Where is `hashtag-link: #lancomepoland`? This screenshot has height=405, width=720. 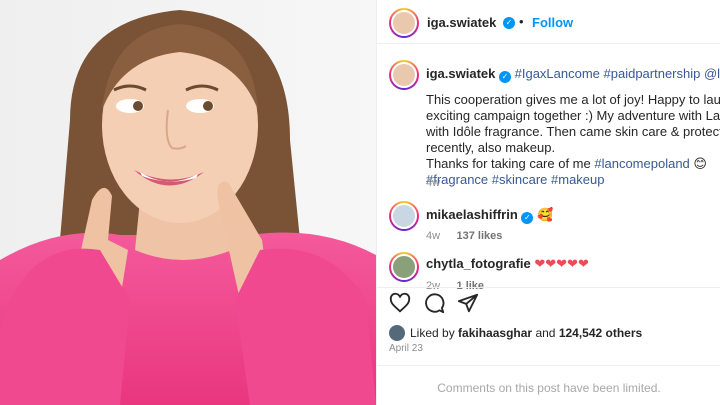 hashtag-link: #lancomepoland is located at coordinates (641, 163).